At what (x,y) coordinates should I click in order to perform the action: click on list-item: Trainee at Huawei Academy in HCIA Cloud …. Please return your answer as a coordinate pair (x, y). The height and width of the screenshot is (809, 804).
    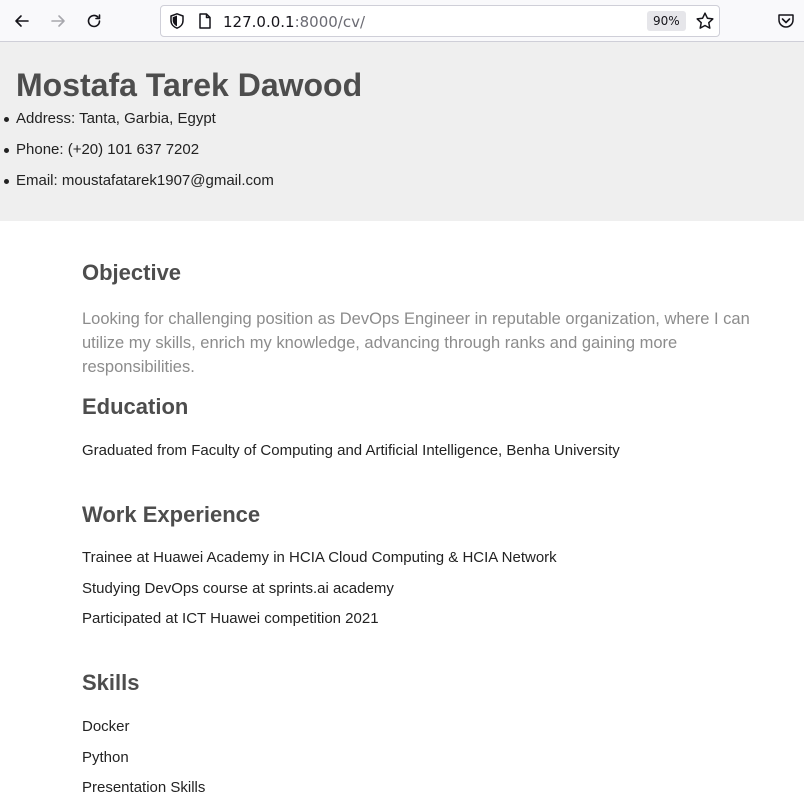
    Looking at the image, I should click on (319, 557).